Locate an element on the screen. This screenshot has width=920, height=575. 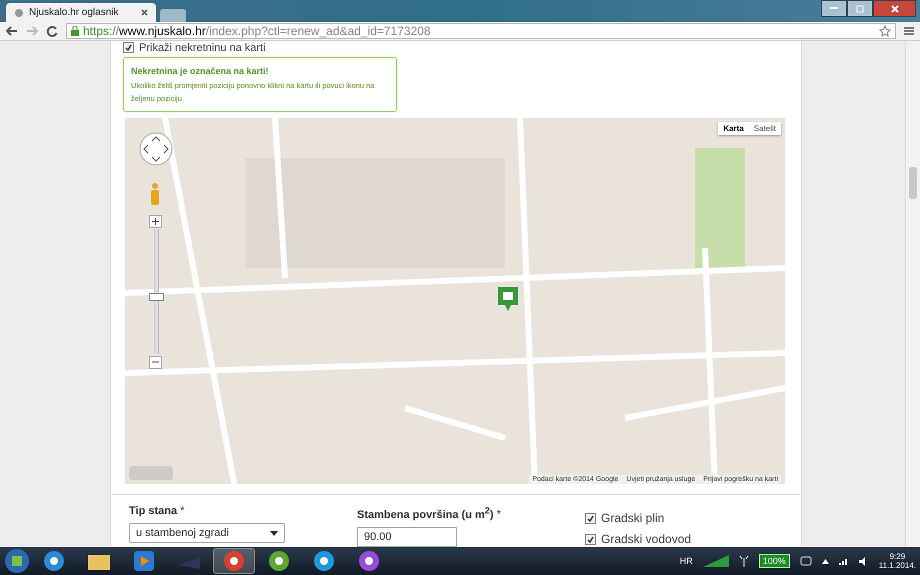
clock: 9:29 11.1.2014. is located at coordinates (897, 561).